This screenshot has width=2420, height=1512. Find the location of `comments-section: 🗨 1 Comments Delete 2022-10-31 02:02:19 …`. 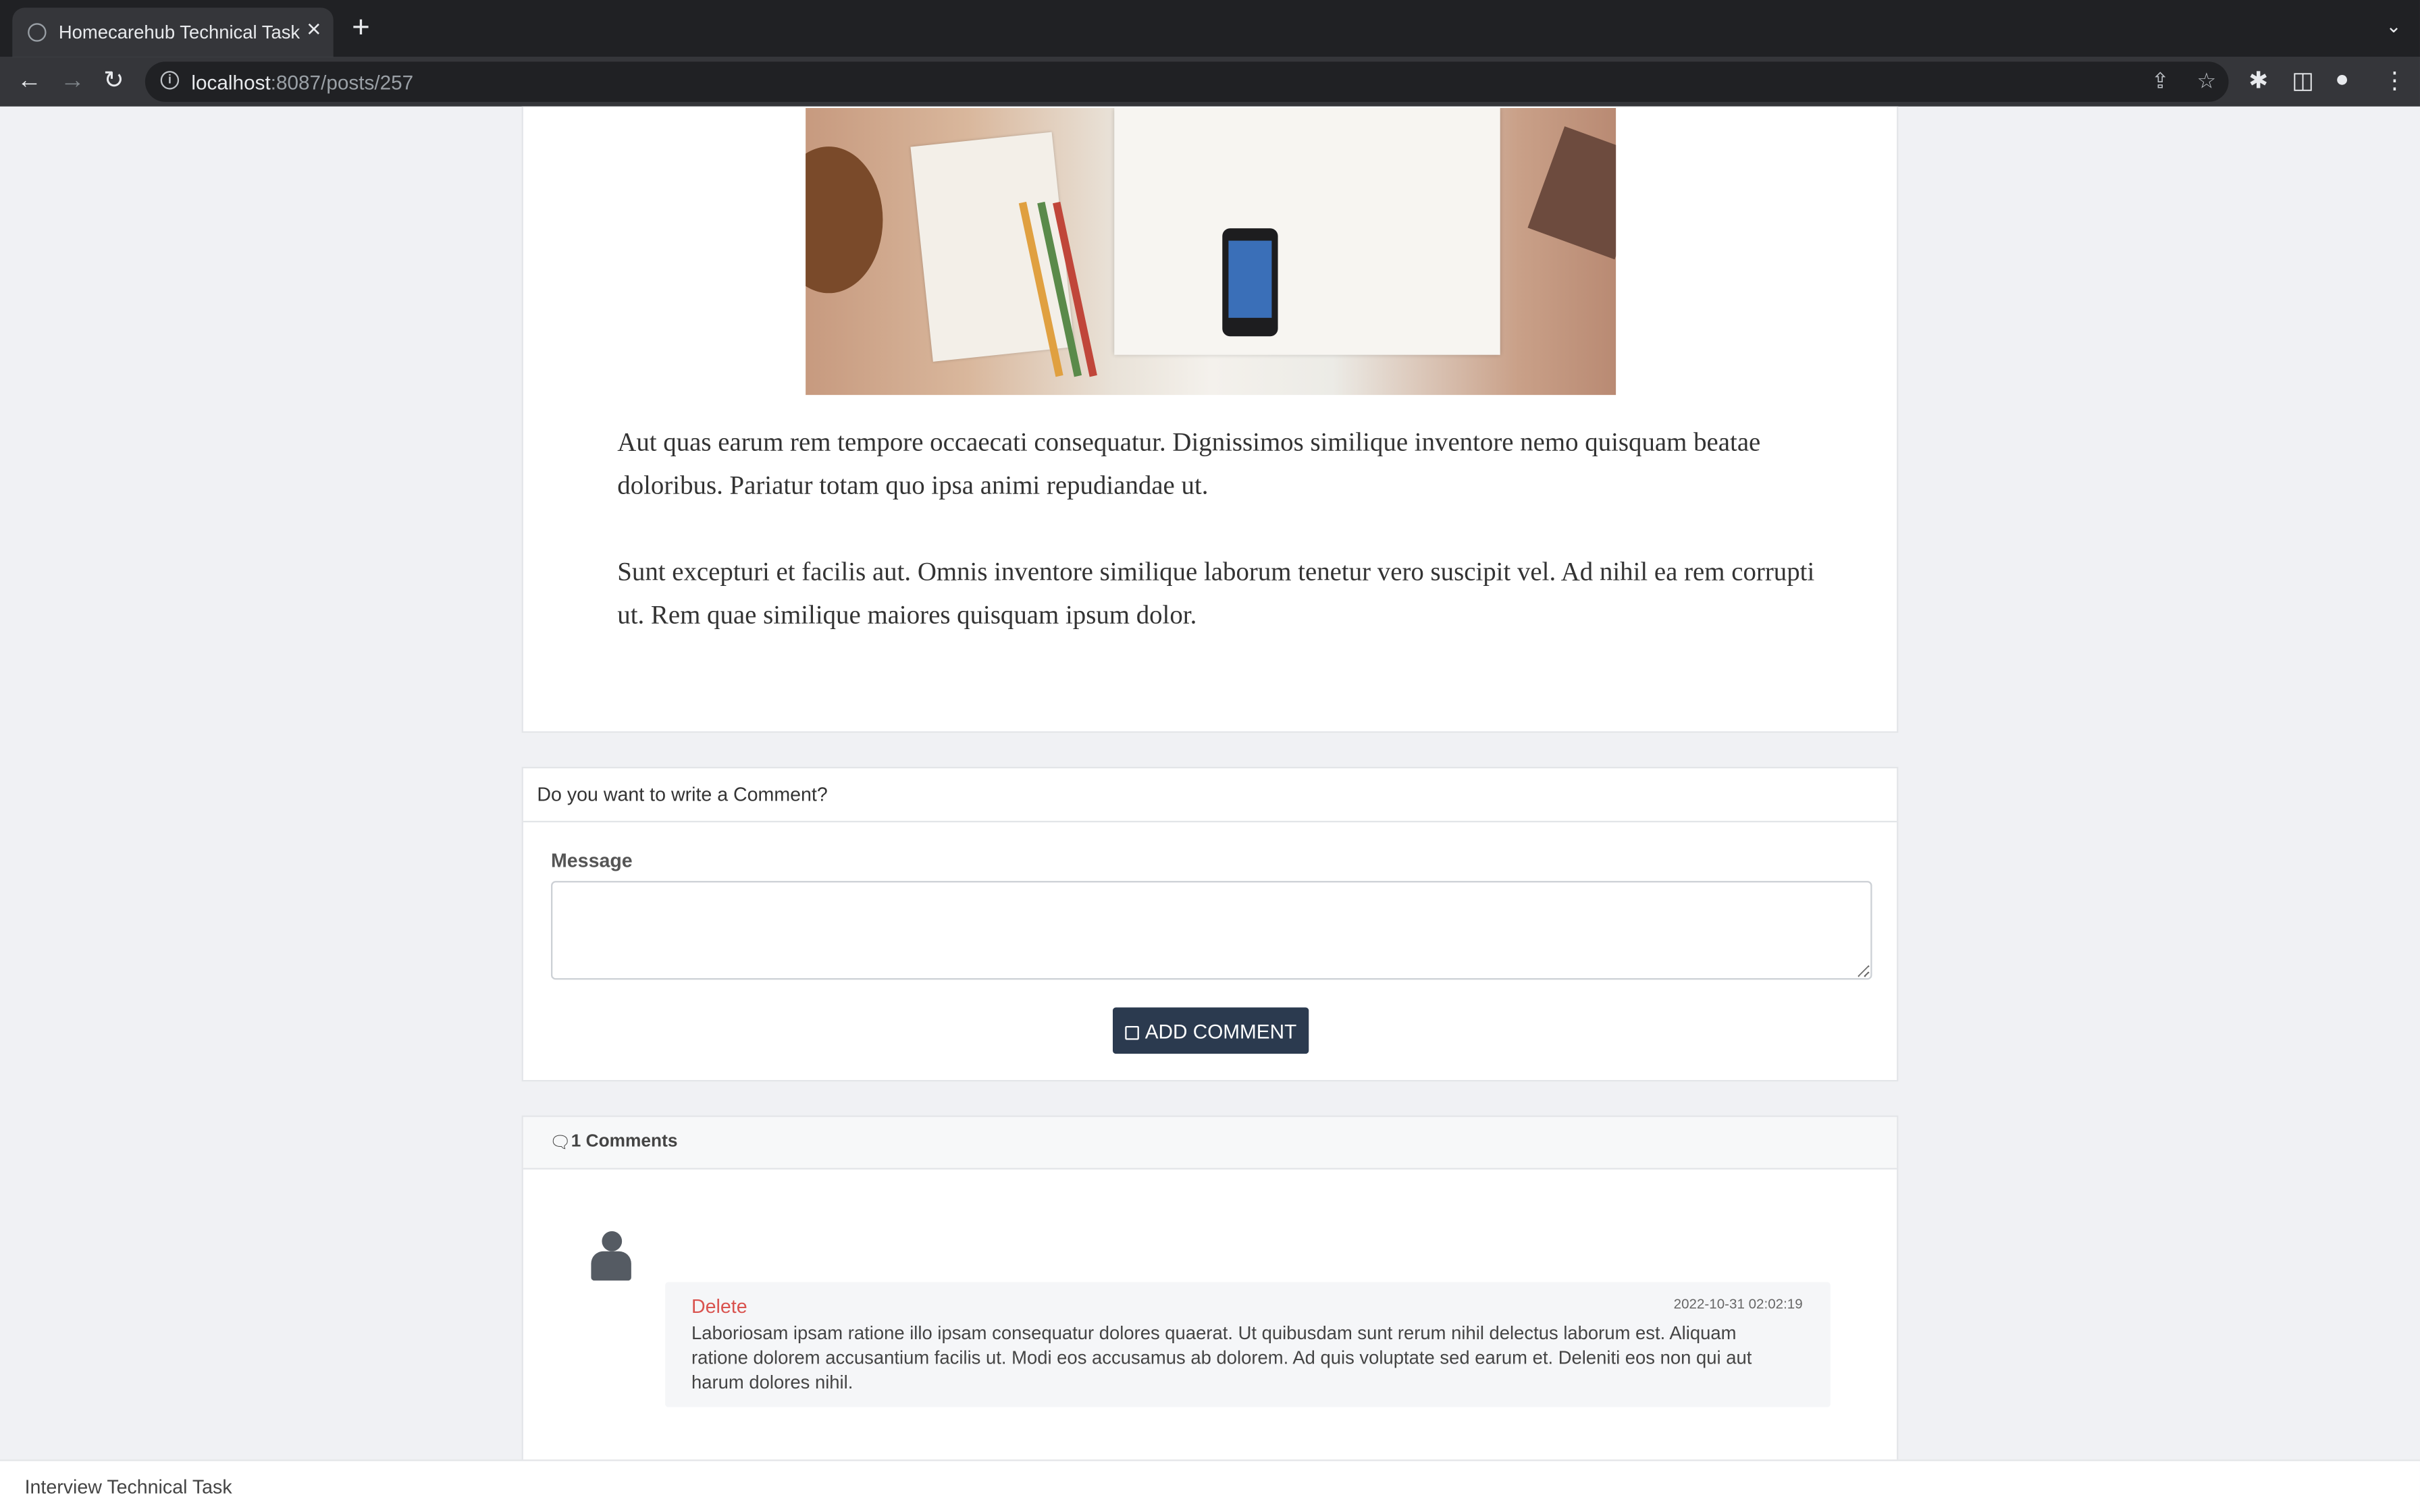

comments-section: 🗨 1 Comments Delete 2022-10-31 02:02:19 … is located at coordinates (1210, 1300).